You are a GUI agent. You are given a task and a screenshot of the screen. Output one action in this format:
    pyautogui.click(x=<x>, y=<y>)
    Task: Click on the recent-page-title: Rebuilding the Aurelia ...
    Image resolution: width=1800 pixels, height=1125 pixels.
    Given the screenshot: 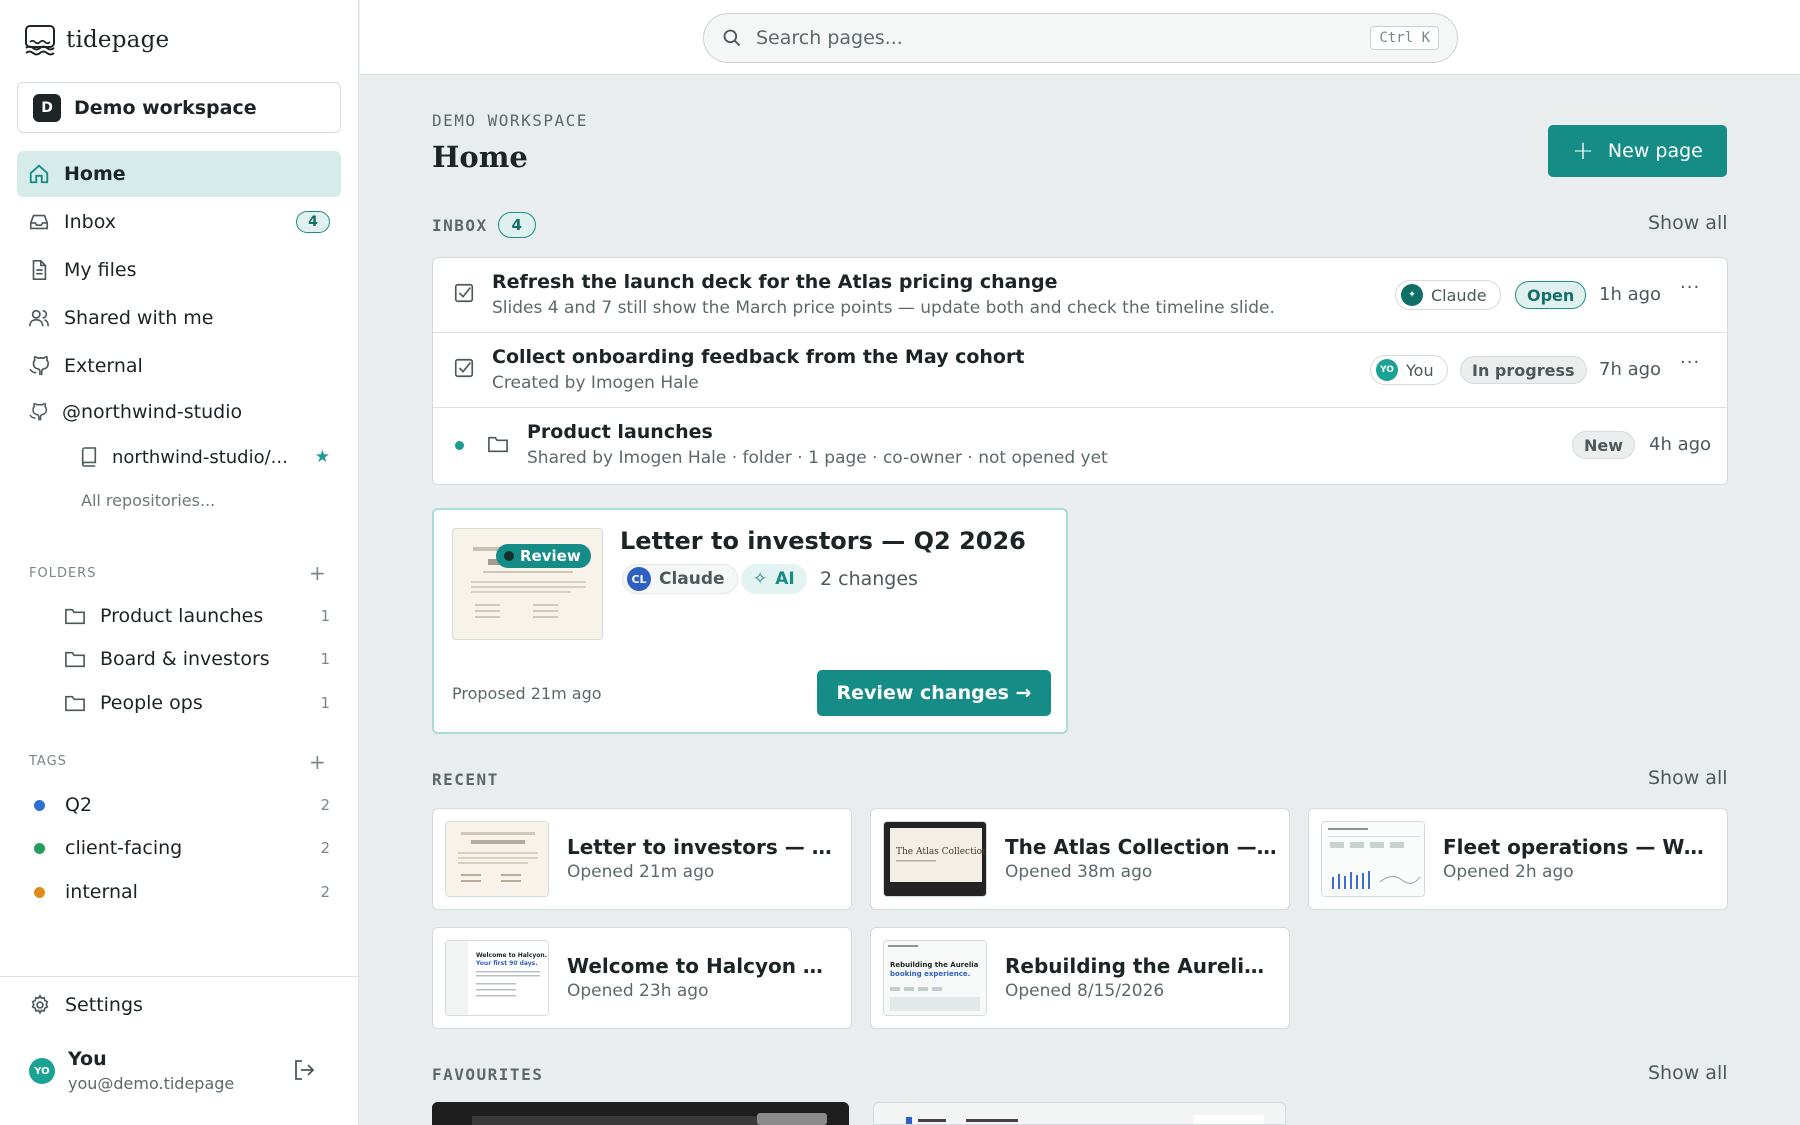 What is the action you would take?
    pyautogui.click(x=1141, y=966)
    